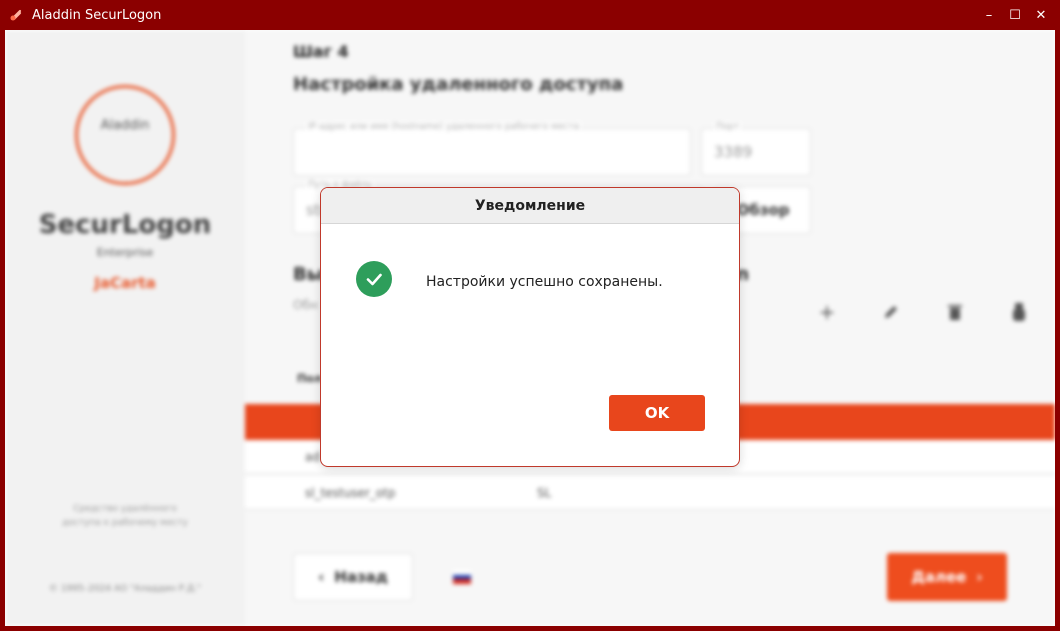 Image resolution: width=1060 pixels, height=631 pixels. What do you see at coordinates (1019, 312) in the screenshot?
I see `token-icon` at bounding box center [1019, 312].